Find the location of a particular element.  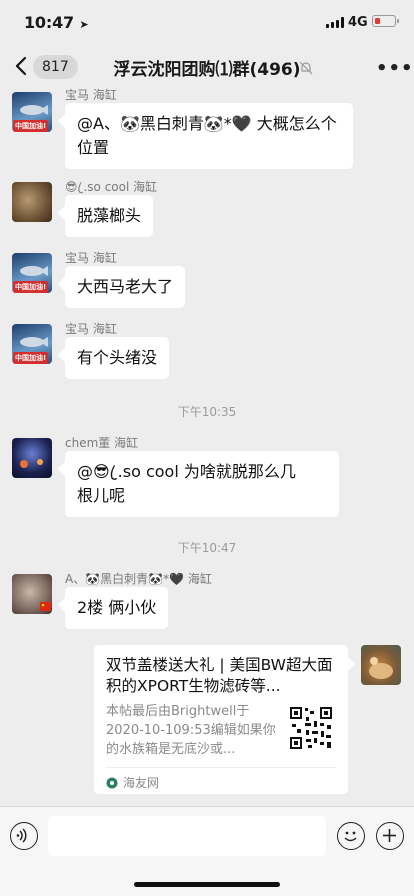

message-bubble: 有个头绪没 is located at coordinates (117, 358).